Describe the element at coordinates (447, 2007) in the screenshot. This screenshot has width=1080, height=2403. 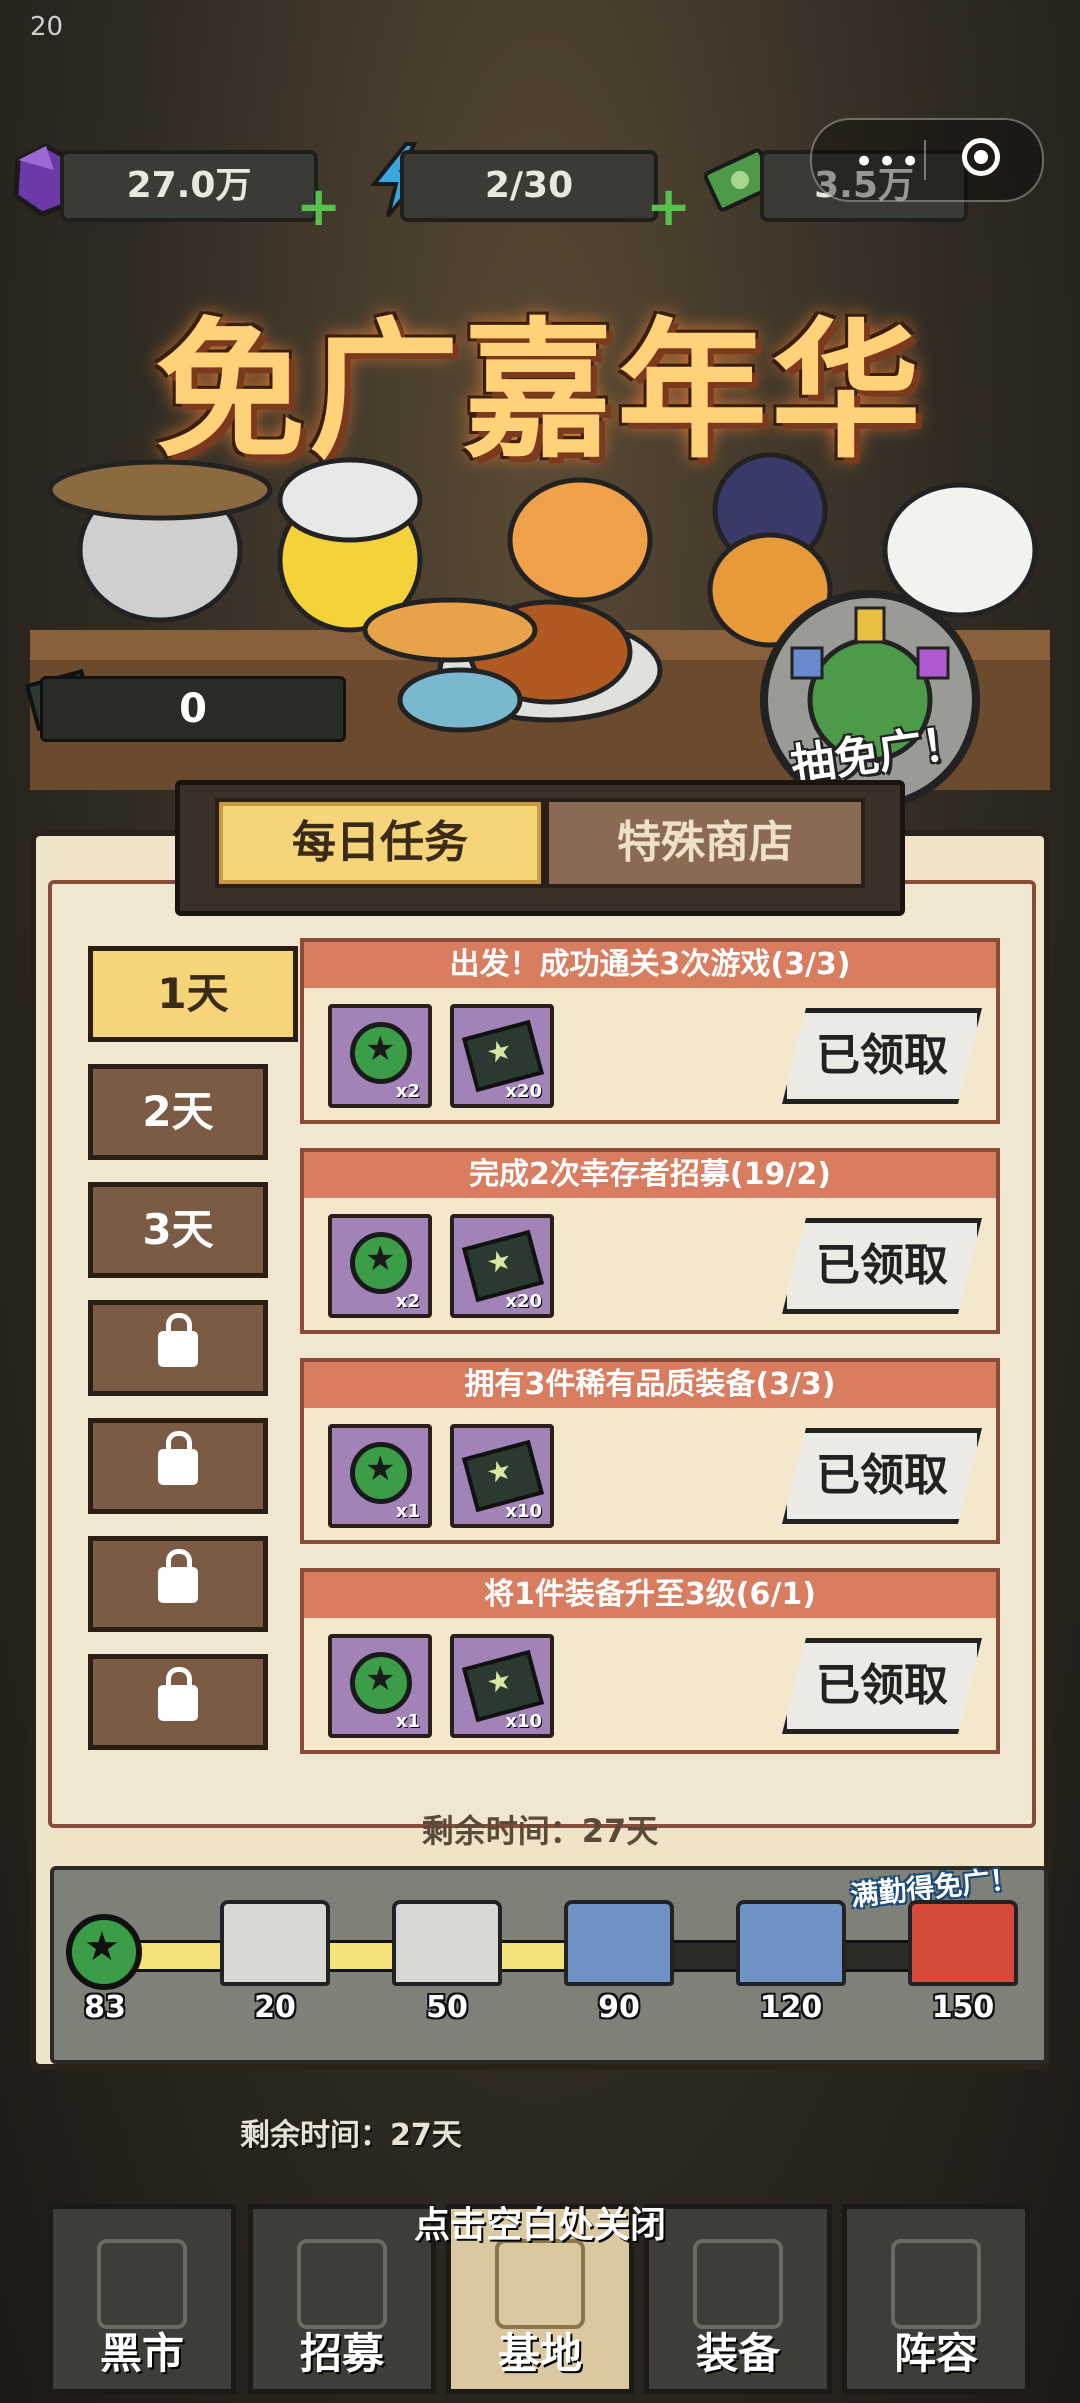
I see `milestone-label: 50` at that location.